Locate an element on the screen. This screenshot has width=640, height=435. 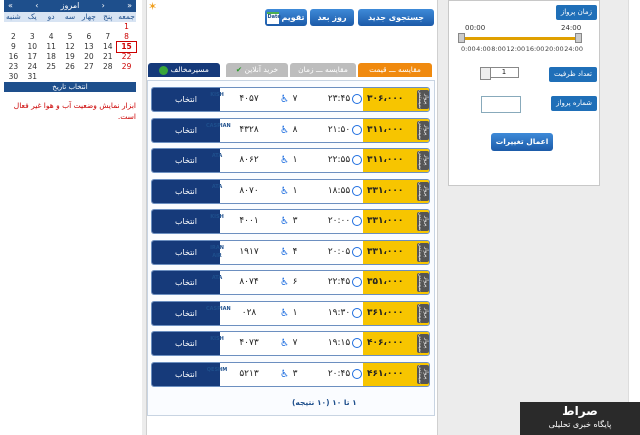
slider-max-handle is located at coordinates (578, 38).